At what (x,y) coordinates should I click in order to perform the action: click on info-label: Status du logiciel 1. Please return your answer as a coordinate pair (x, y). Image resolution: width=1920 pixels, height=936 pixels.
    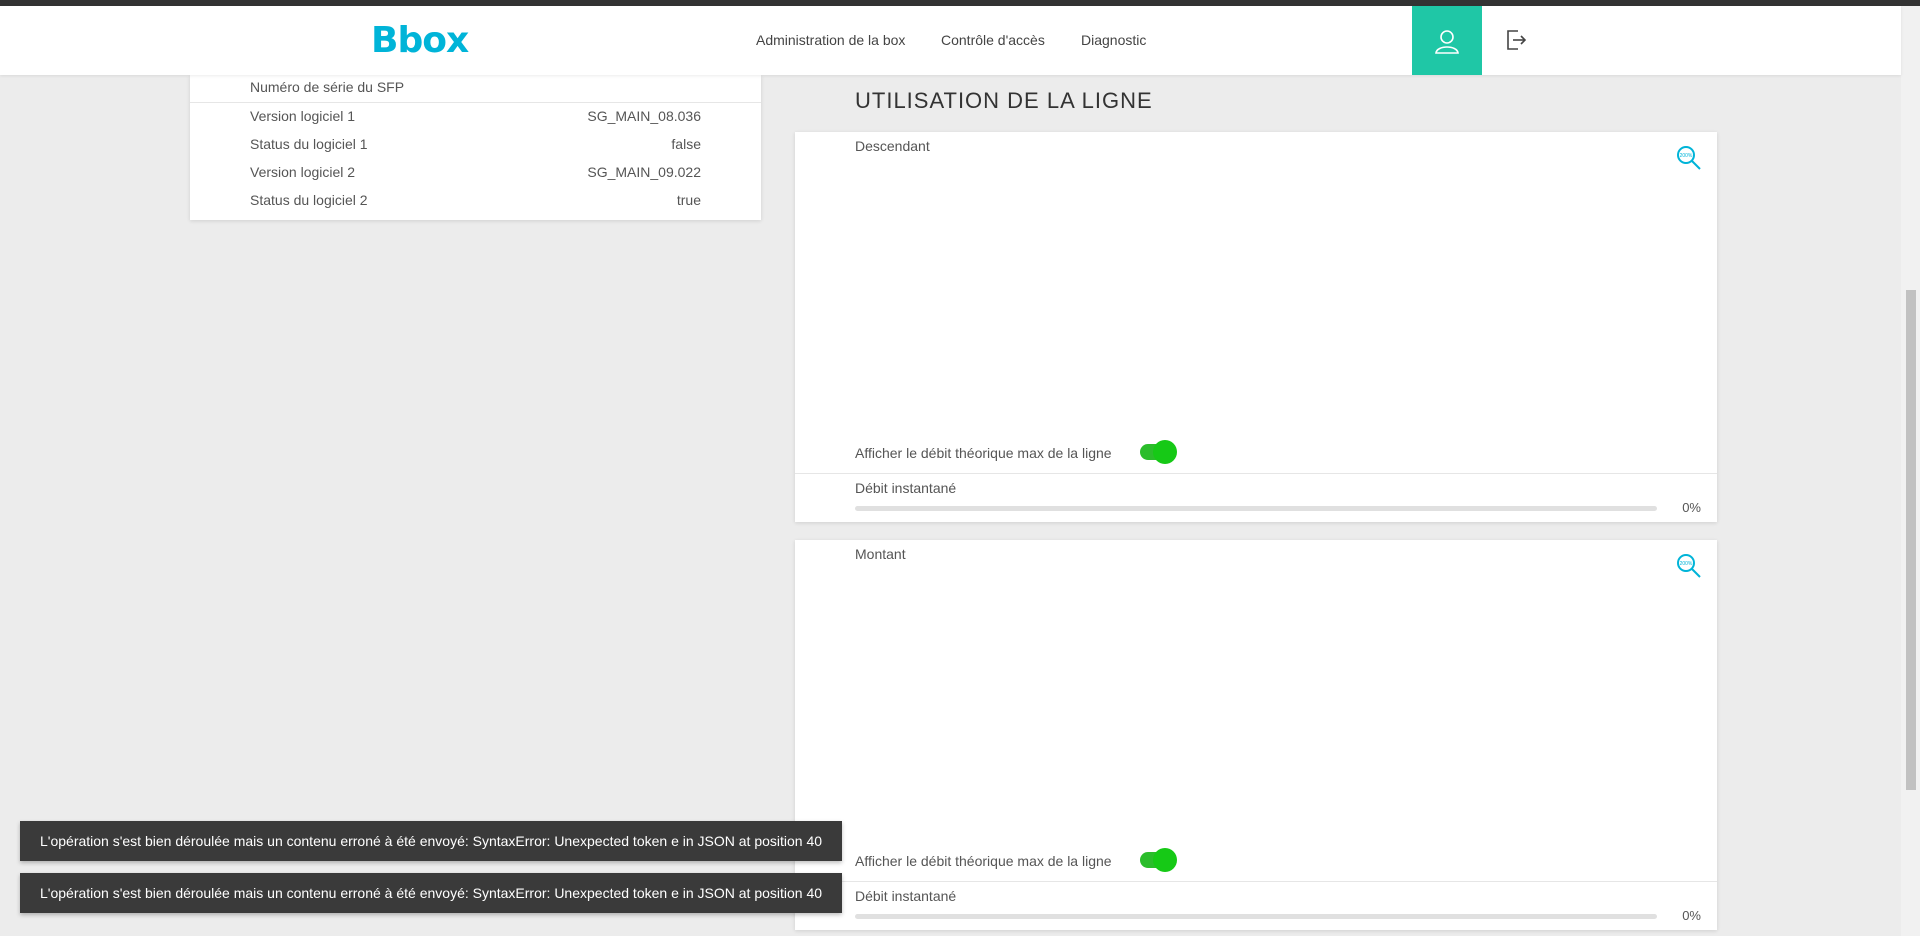
    Looking at the image, I should click on (309, 144).